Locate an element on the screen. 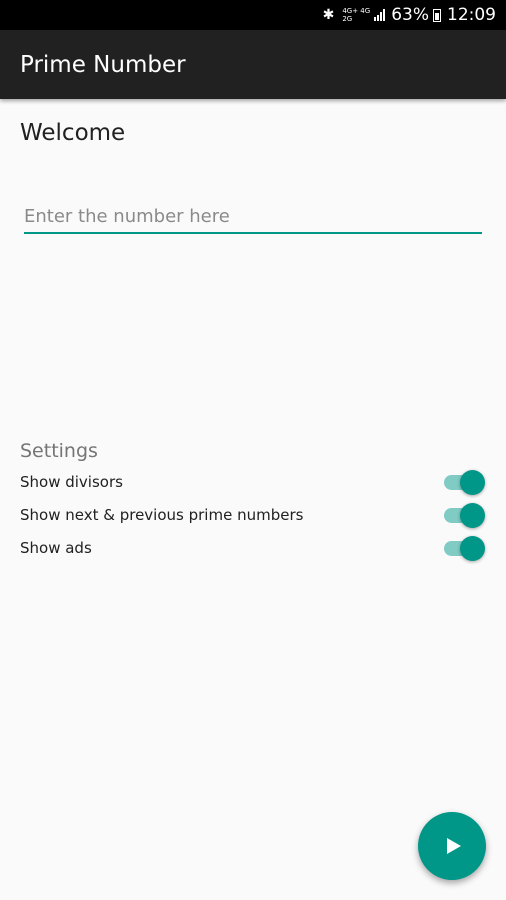 This screenshot has width=506, height=900. settings-header: Settings is located at coordinates (59, 451).